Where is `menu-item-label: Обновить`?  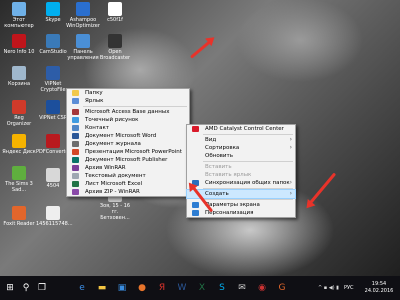 menu-item-label: Обновить is located at coordinates (219, 156).